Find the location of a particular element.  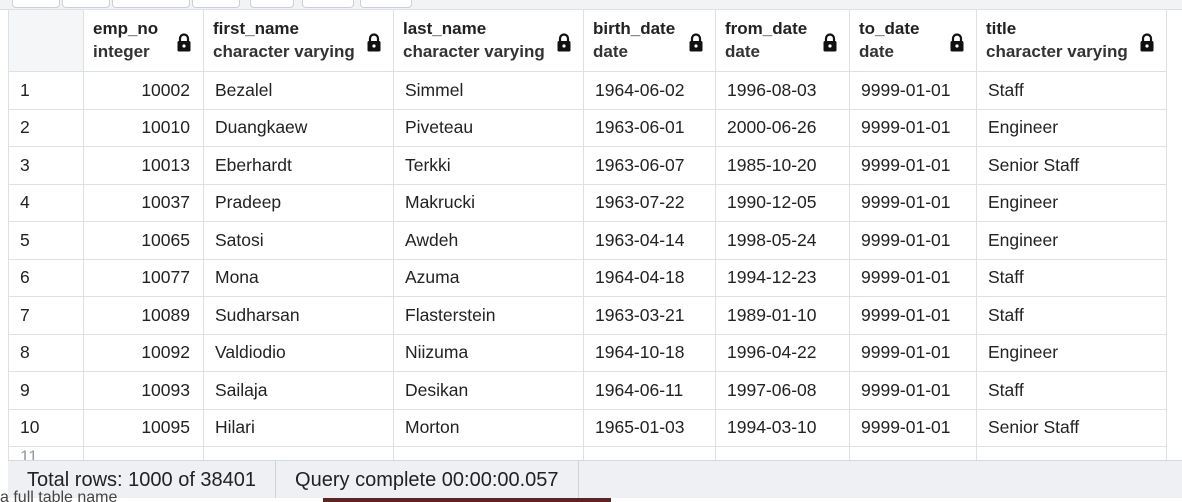

cell-first-name: Valdiodio is located at coordinates (298, 352).